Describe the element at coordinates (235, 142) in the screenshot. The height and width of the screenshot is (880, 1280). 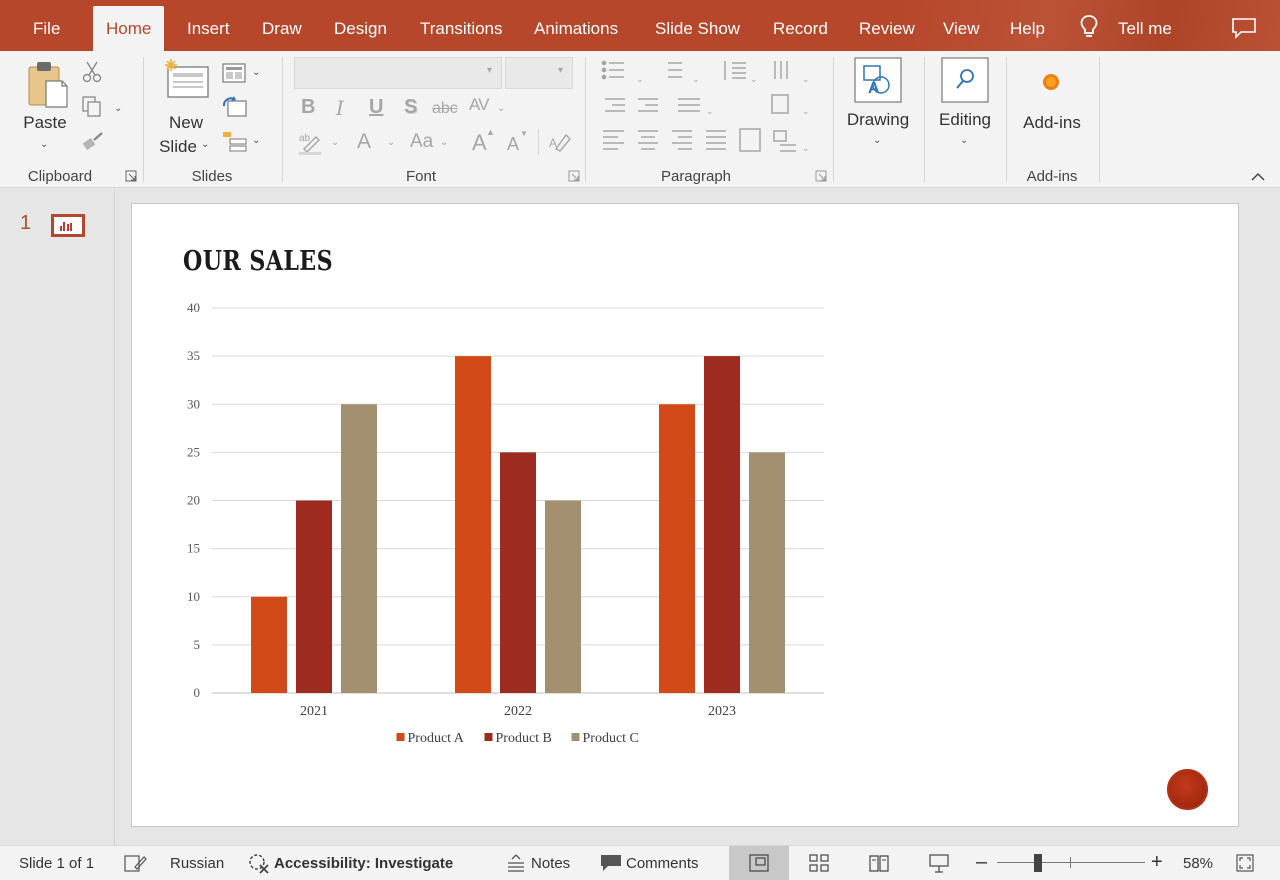
I see `section-icon` at that location.